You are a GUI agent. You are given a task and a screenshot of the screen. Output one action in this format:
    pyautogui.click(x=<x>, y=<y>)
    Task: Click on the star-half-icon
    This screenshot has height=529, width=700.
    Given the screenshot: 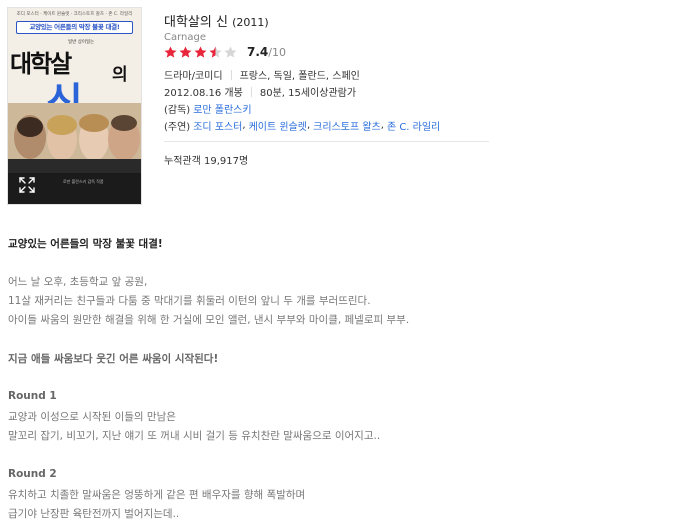 What is the action you would take?
    pyautogui.click(x=215, y=52)
    